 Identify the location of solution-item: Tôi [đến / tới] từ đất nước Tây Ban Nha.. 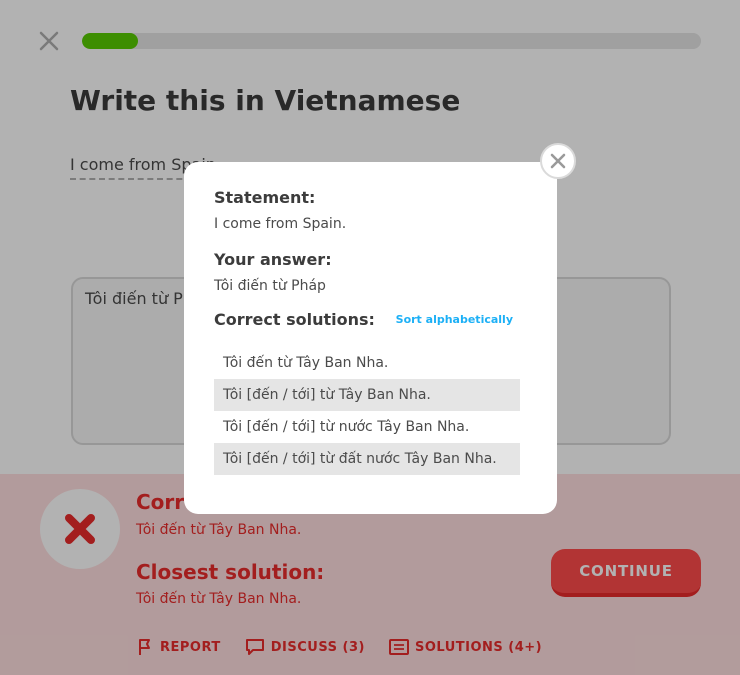
(367, 459).